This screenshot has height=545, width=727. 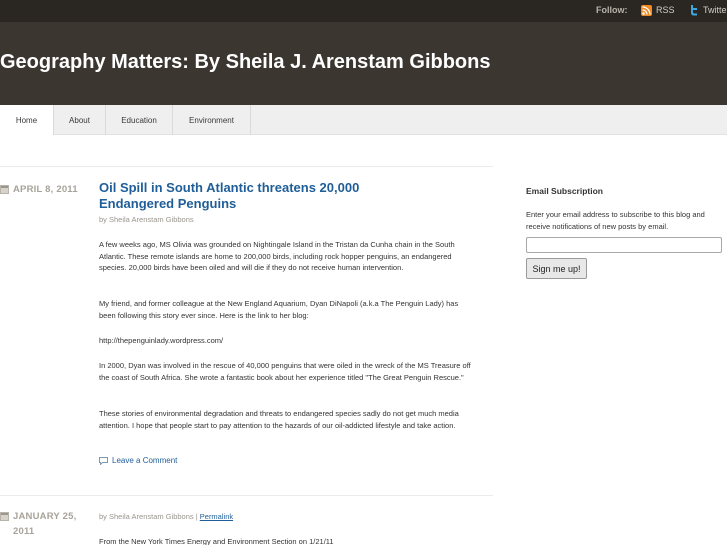 I want to click on nav-item-environment: Environment, so click(x=212, y=120).